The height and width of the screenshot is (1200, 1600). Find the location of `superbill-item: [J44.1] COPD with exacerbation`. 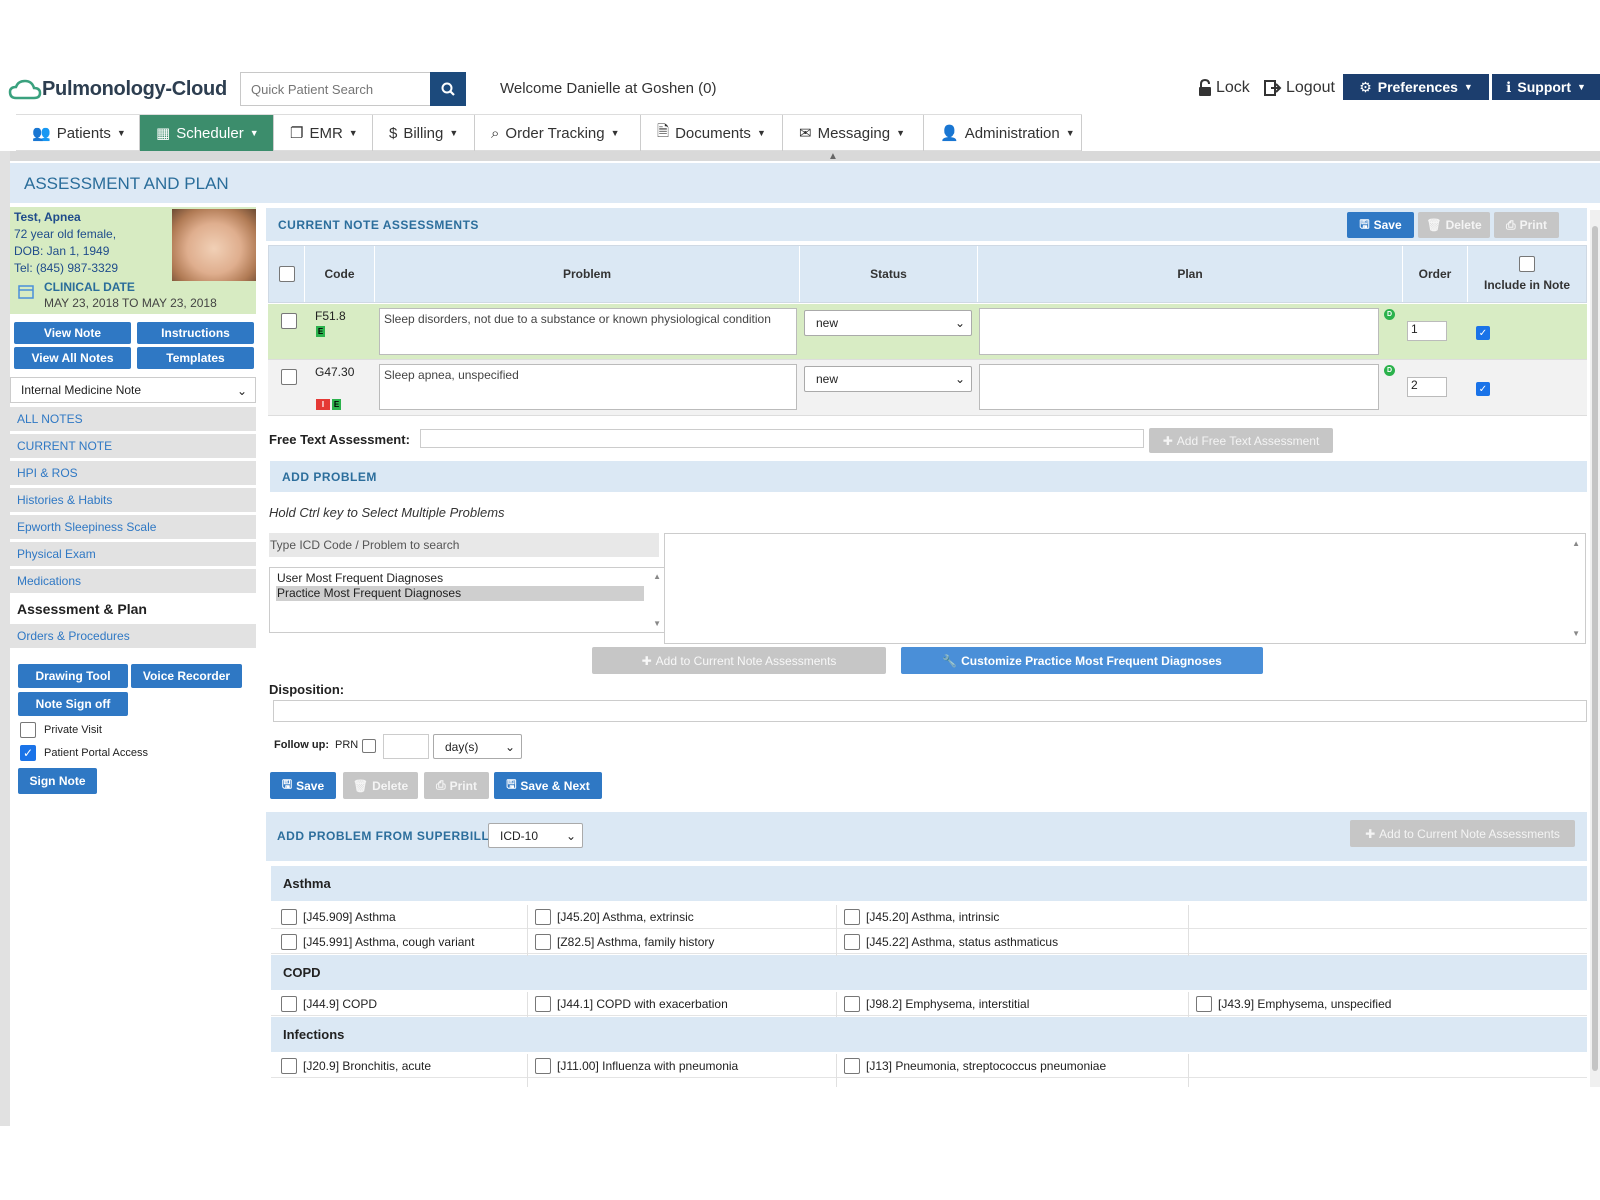

superbill-item: [J44.1] COPD with exacerbation is located at coordinates (631, 1004).